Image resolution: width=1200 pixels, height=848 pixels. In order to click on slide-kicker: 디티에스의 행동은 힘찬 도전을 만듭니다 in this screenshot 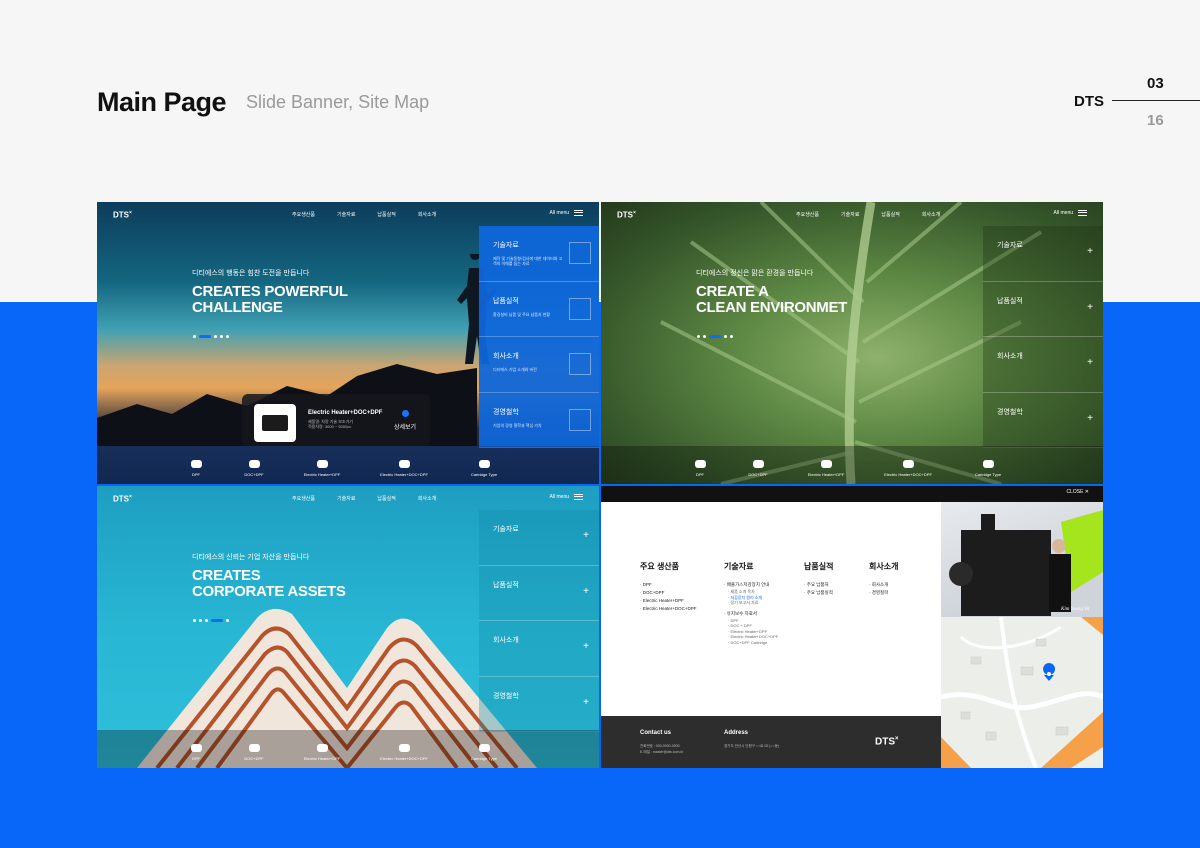, I will do `click(251, 273)`.